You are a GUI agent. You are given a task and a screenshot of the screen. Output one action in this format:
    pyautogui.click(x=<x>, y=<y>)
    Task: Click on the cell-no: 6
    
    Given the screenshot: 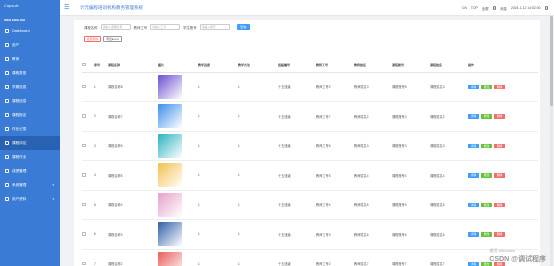 What is the action you would take?
    pyautogui.click(x=101, y=234)
    